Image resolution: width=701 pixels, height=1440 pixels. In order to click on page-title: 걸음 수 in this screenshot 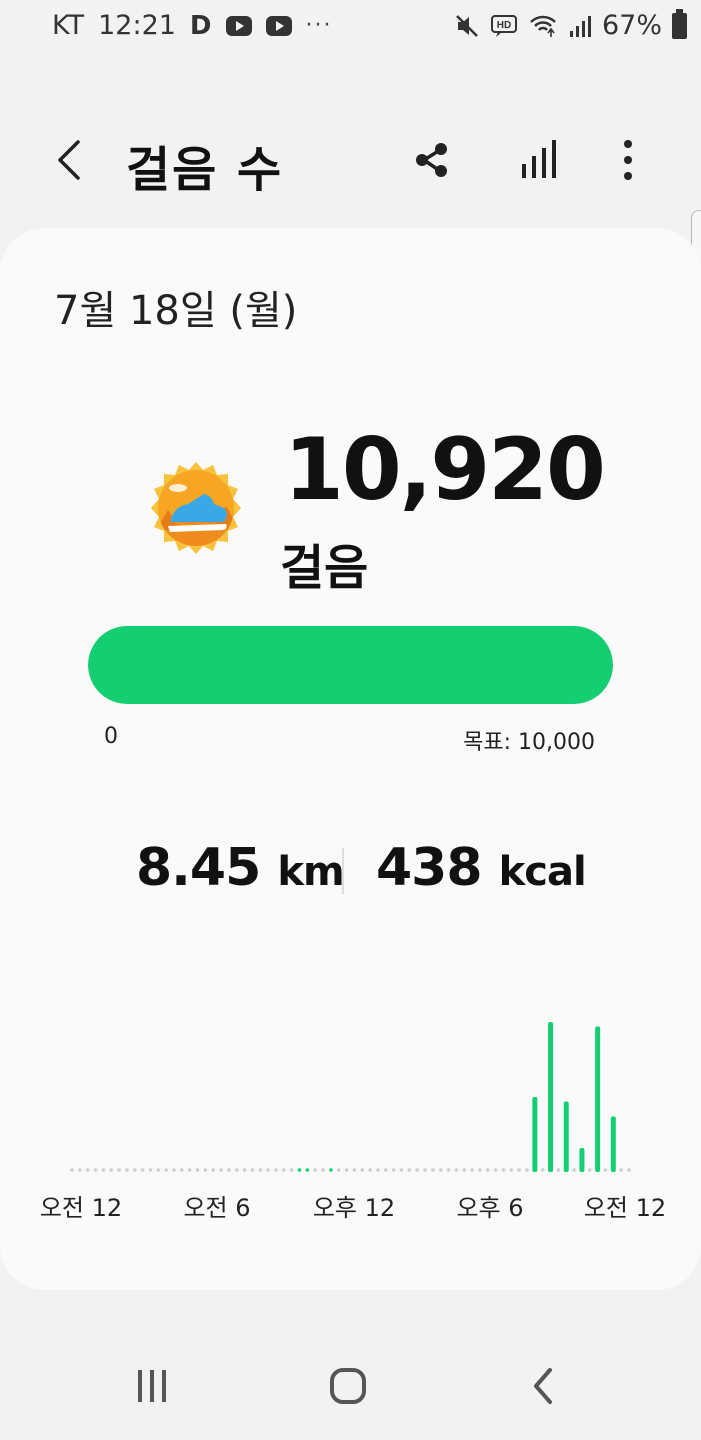, I will do `click(205, 170)`.